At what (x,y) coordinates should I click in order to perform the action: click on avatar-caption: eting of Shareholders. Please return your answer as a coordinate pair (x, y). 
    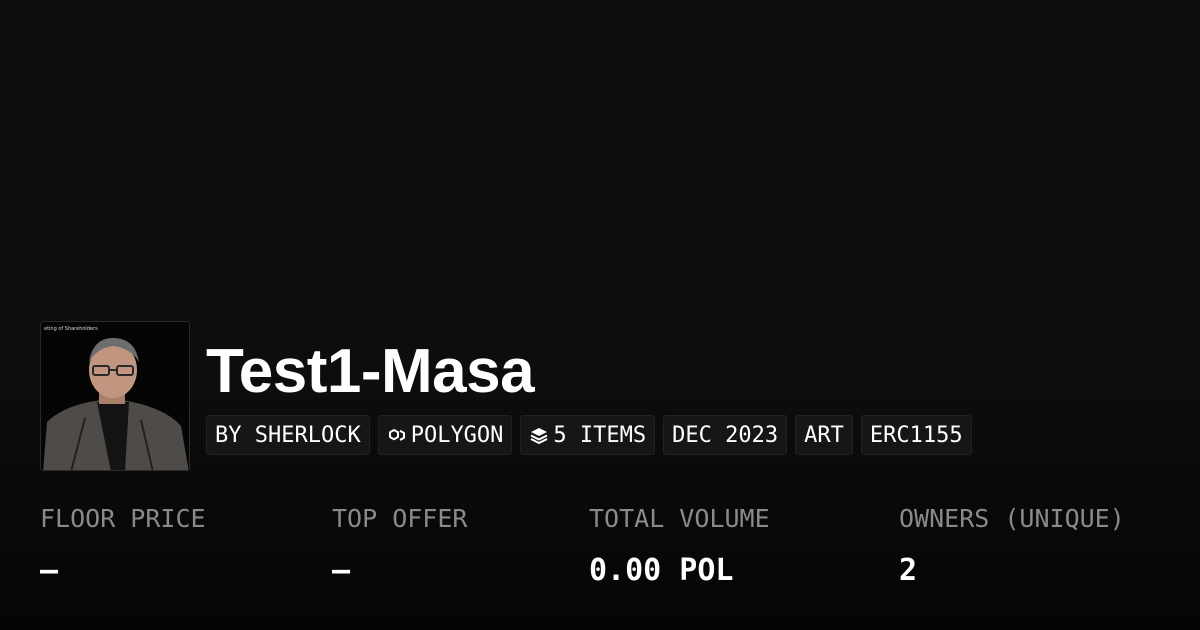
    Looking at the image, I should click on (71, 329).